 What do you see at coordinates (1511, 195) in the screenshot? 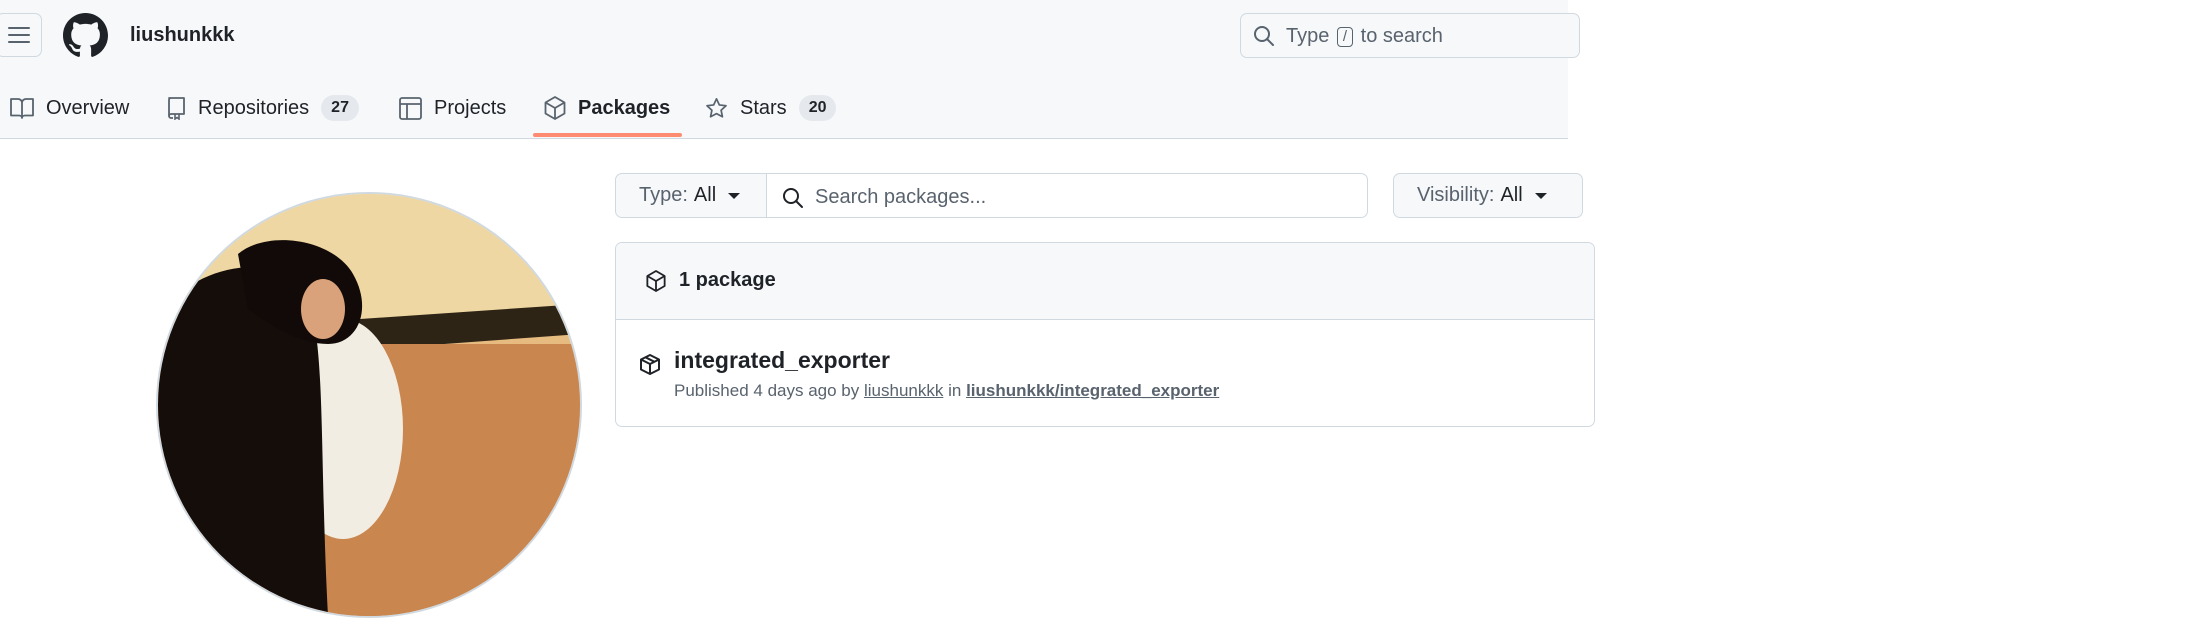
I see `visibility-filter-value: All` at bounding box center [1511, 195].